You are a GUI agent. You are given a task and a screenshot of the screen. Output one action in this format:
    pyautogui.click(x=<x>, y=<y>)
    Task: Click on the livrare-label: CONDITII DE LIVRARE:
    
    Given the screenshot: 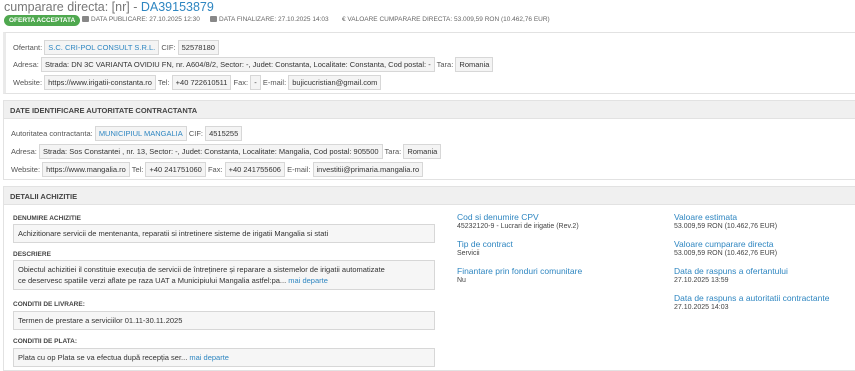 What is the action you would take?
    pyautogui.click(x=49, y=304)
    